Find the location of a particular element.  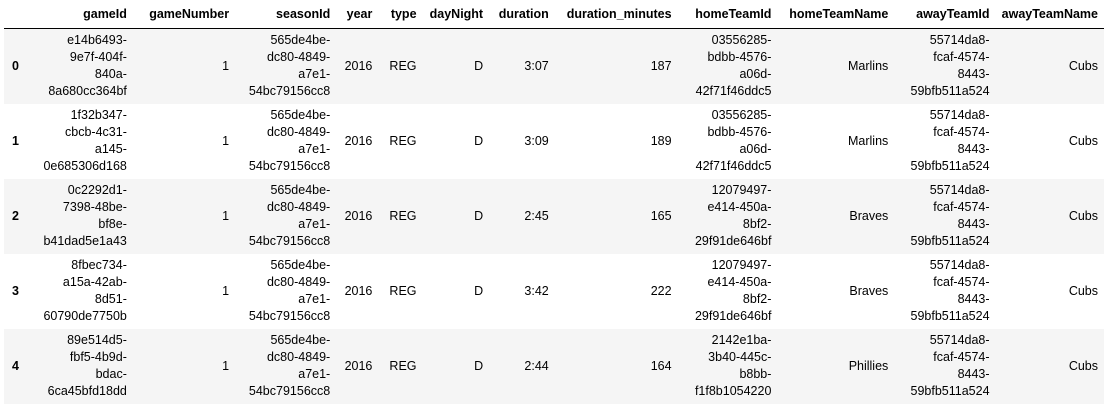

column-header: duration_minutes is located at coordinates (616, 14).